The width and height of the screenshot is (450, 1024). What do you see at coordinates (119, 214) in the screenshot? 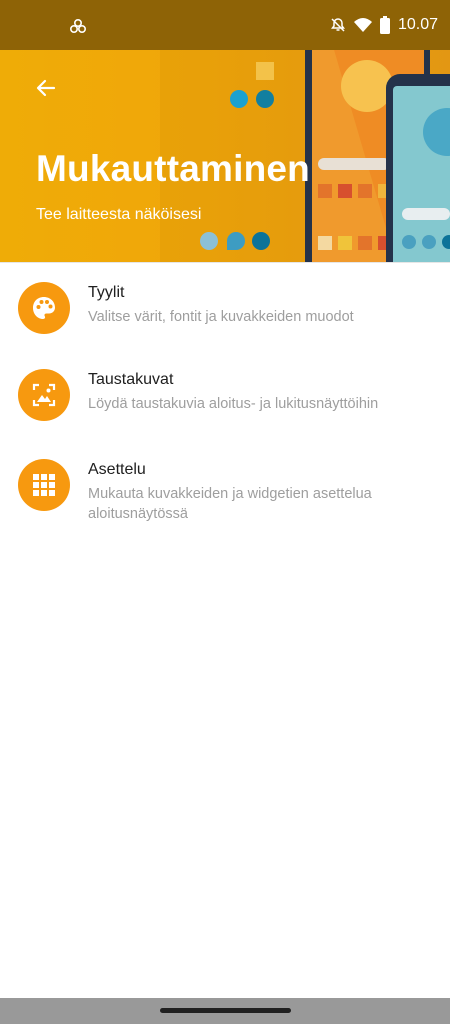
I see `page-subtitle: Tee laitteesta näköisesi` at bounding box center [119, 214].